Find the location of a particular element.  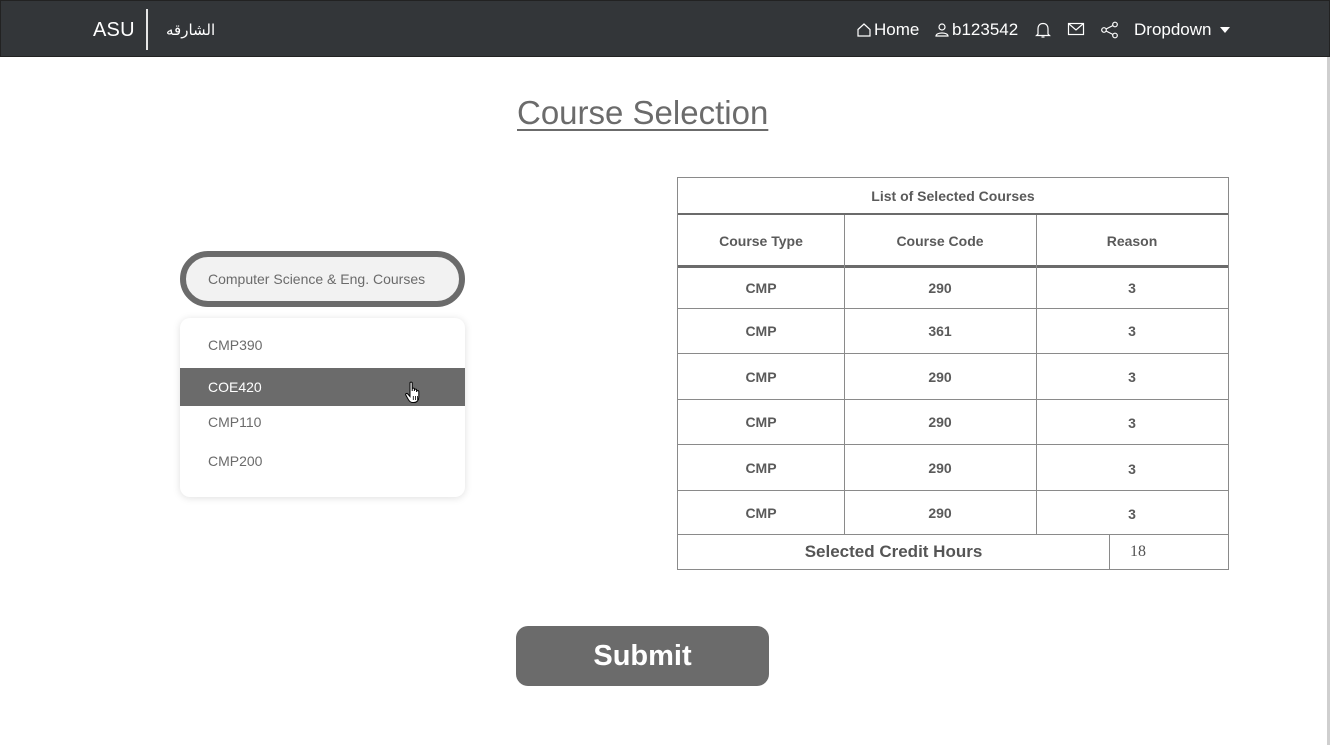

brand-logo: ASU is located at coordinates (114, 30).